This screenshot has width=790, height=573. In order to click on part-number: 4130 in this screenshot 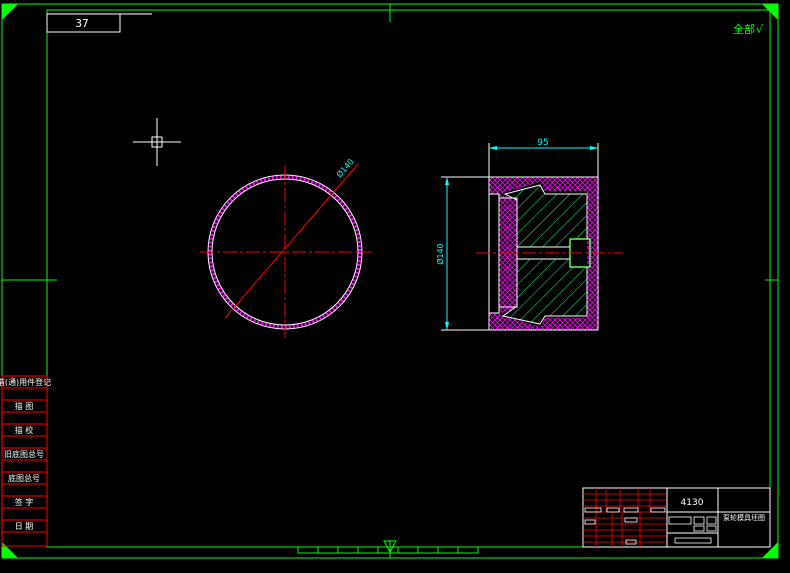, I will do `click(692, 503)`.